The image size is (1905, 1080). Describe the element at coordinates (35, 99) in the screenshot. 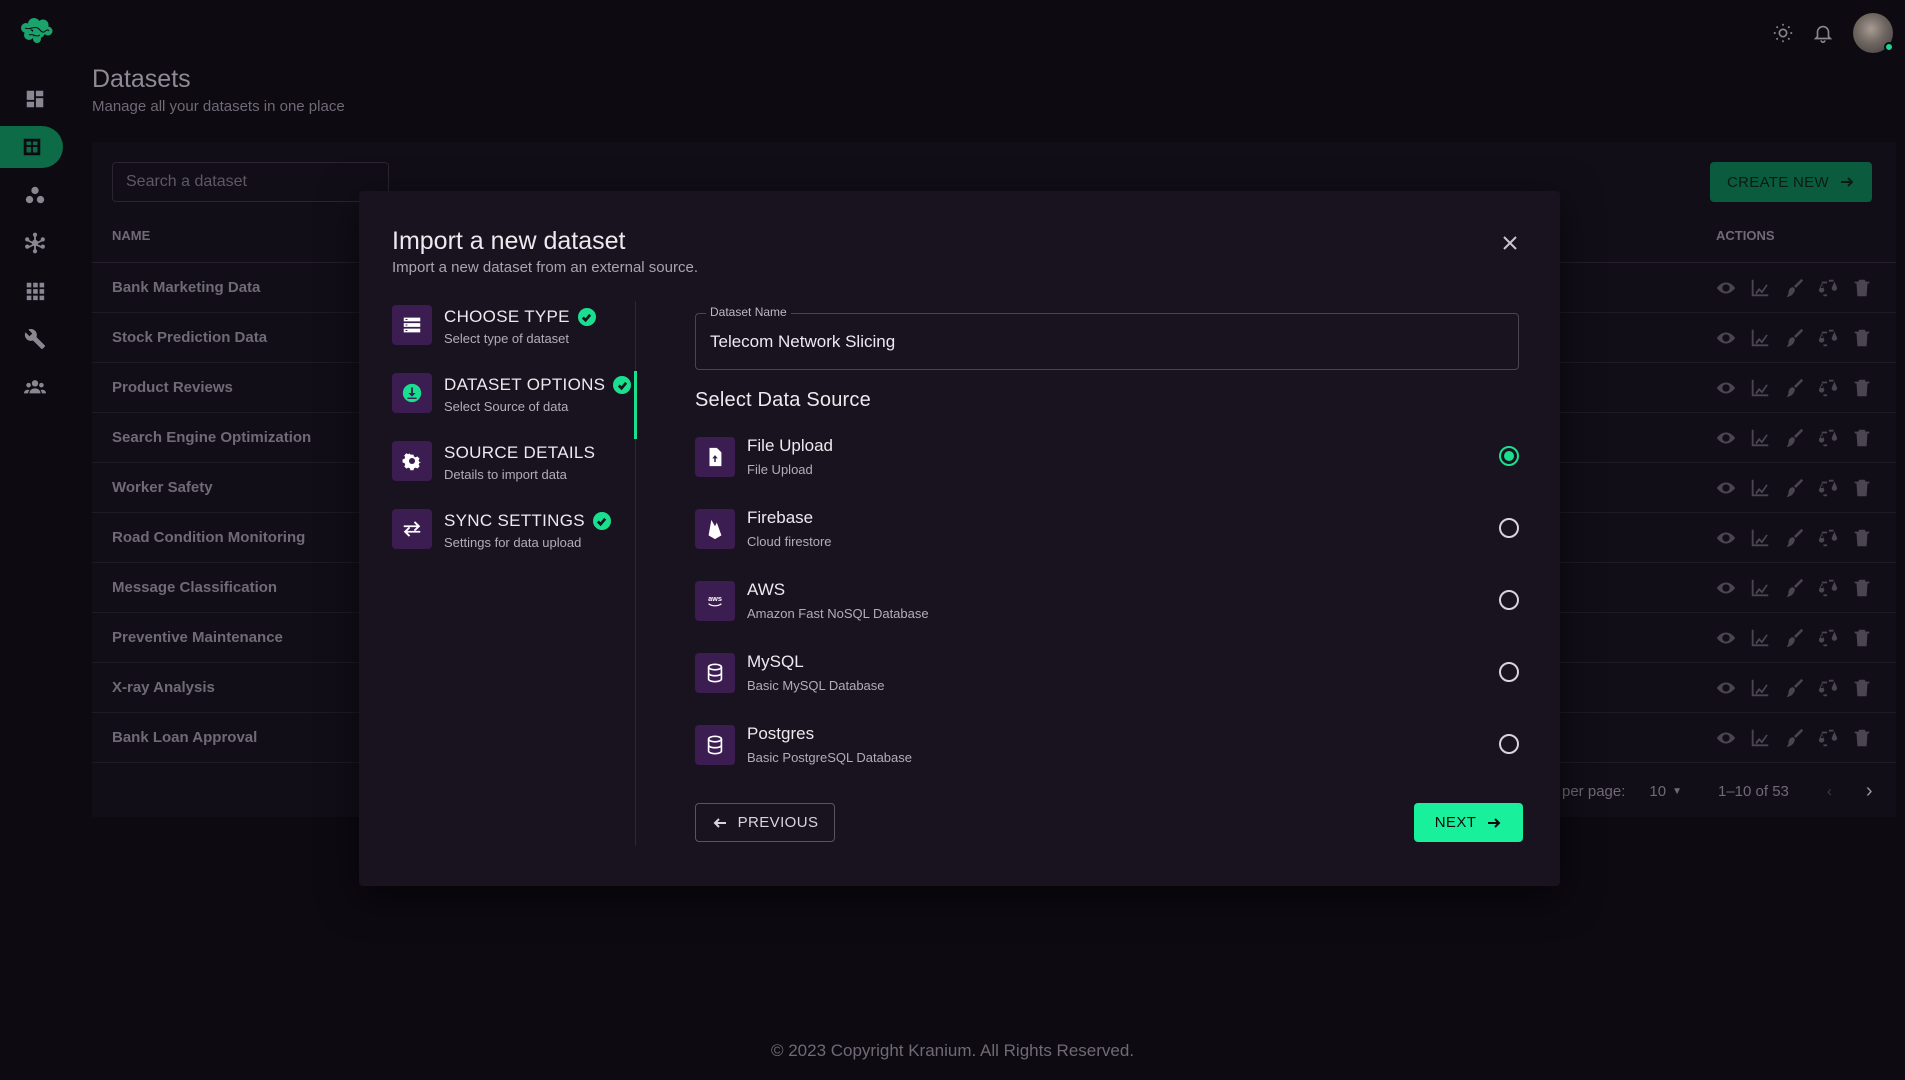

I see `sidebar-item-dashboard` at that location.